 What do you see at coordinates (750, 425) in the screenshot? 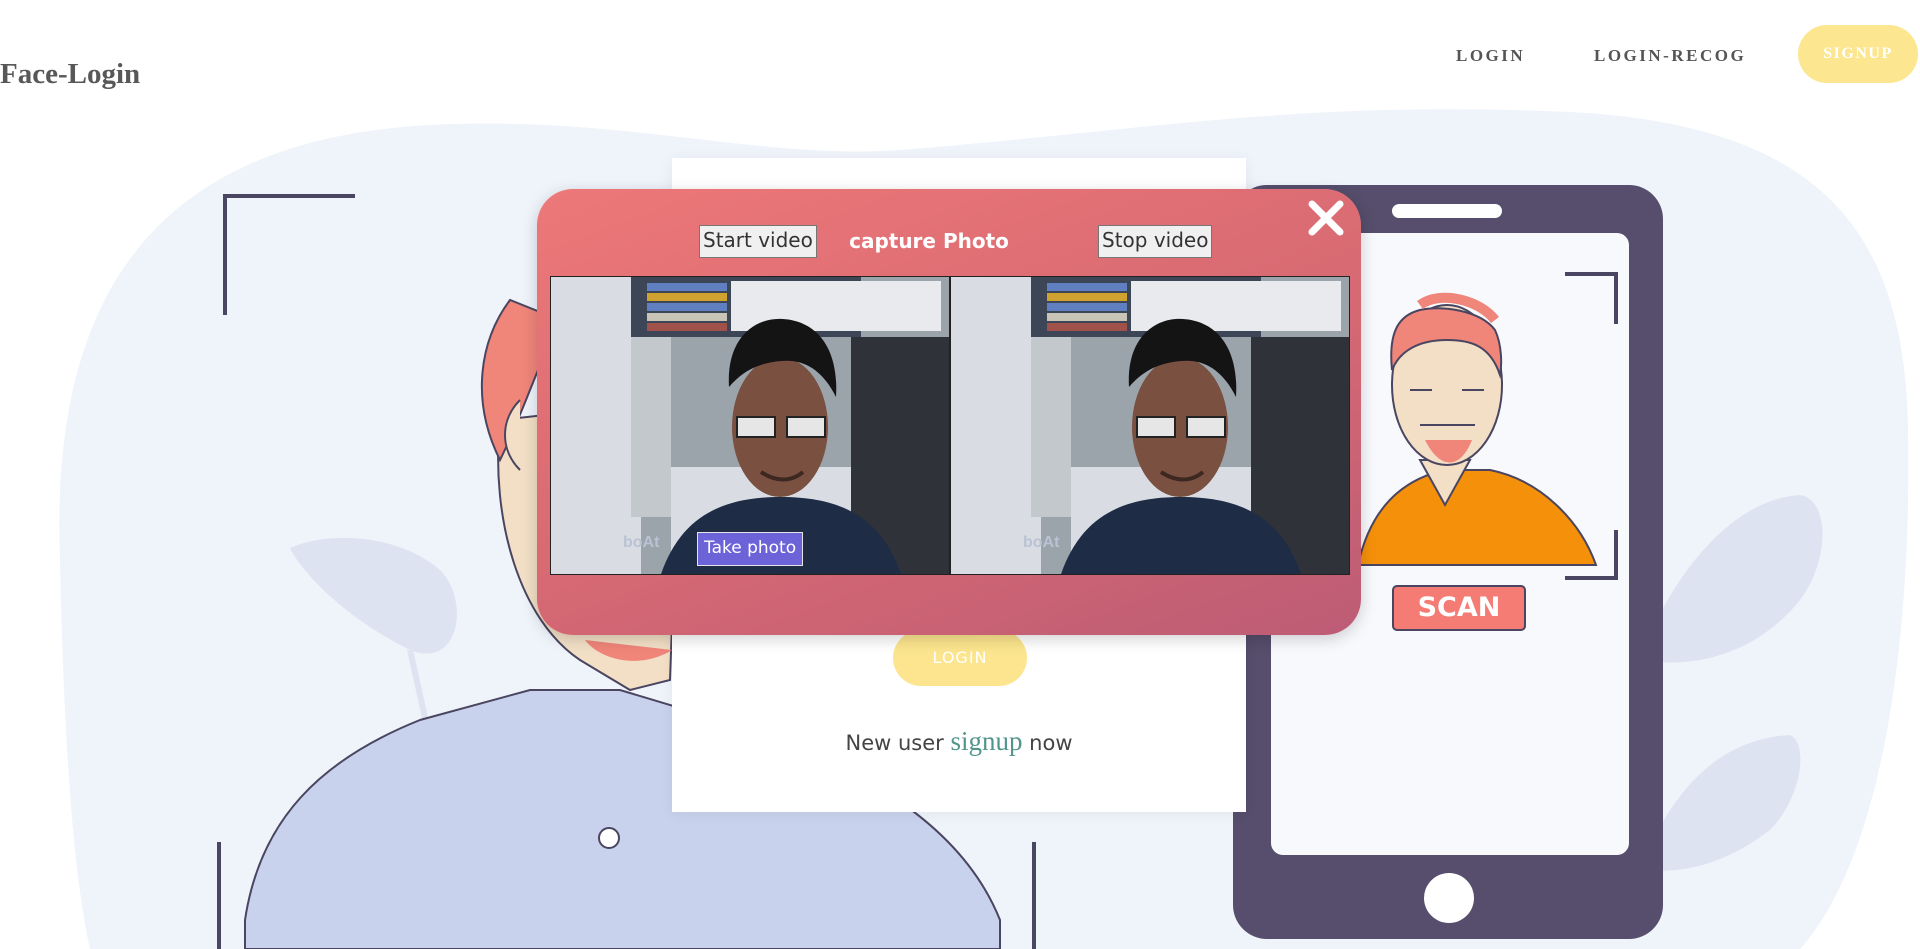
I see `live-video-feed: boAt Take photo` at bounding box center [750, 425].